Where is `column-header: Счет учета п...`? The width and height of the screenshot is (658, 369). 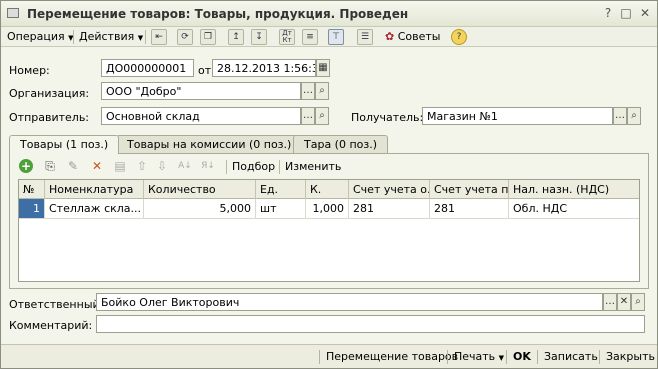 column-header: Счет учета п... is located at coordinates (469, 189).